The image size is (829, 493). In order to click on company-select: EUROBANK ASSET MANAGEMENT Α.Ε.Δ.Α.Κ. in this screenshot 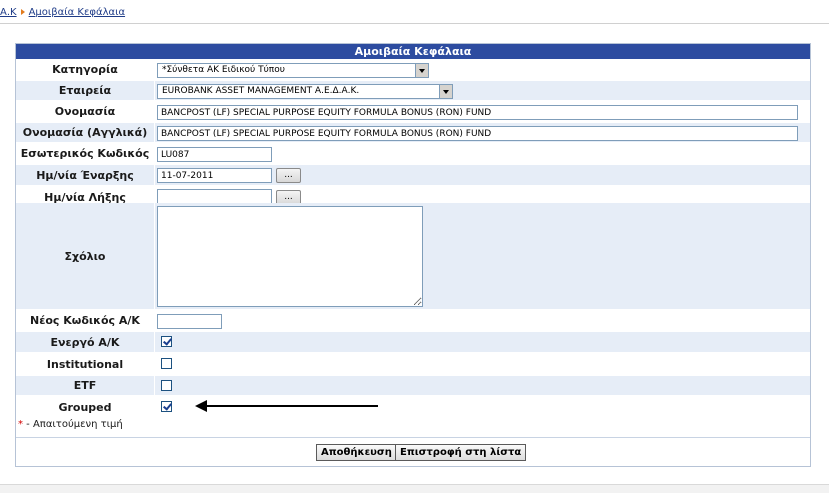, I will do `click(305, 91)`.